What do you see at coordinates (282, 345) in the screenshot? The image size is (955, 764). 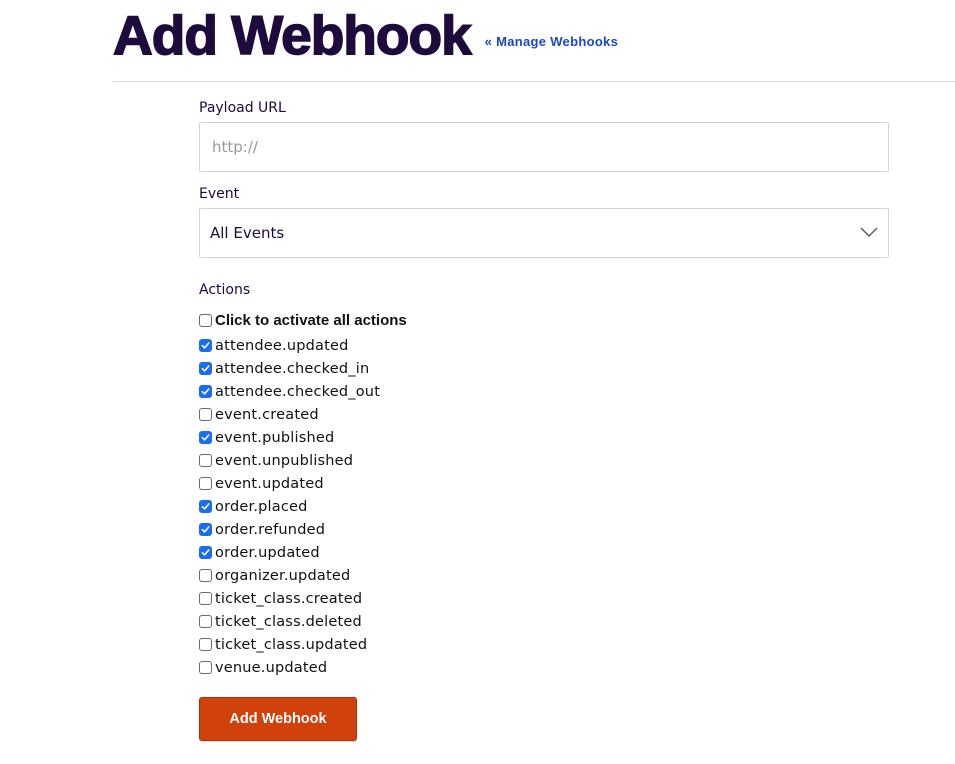 I see `action-label: attendee.updated` at bounding box center [282, 345].